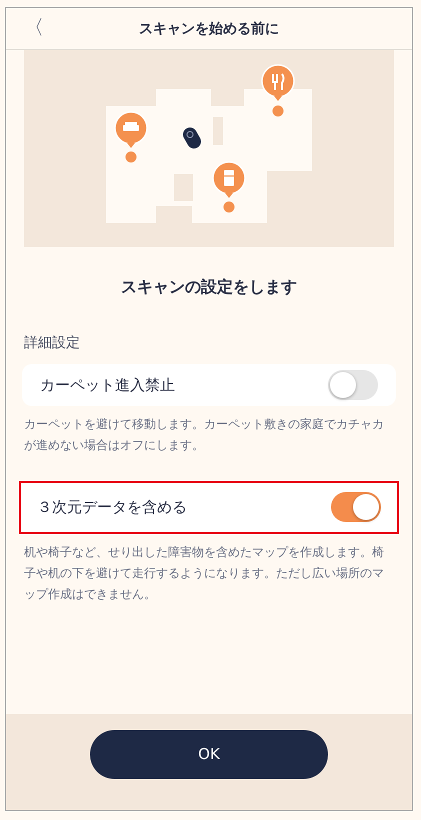  Describe the element at coordinates (52, 343) in the screenshot. I see `section-label: 詳細設定` at that location.